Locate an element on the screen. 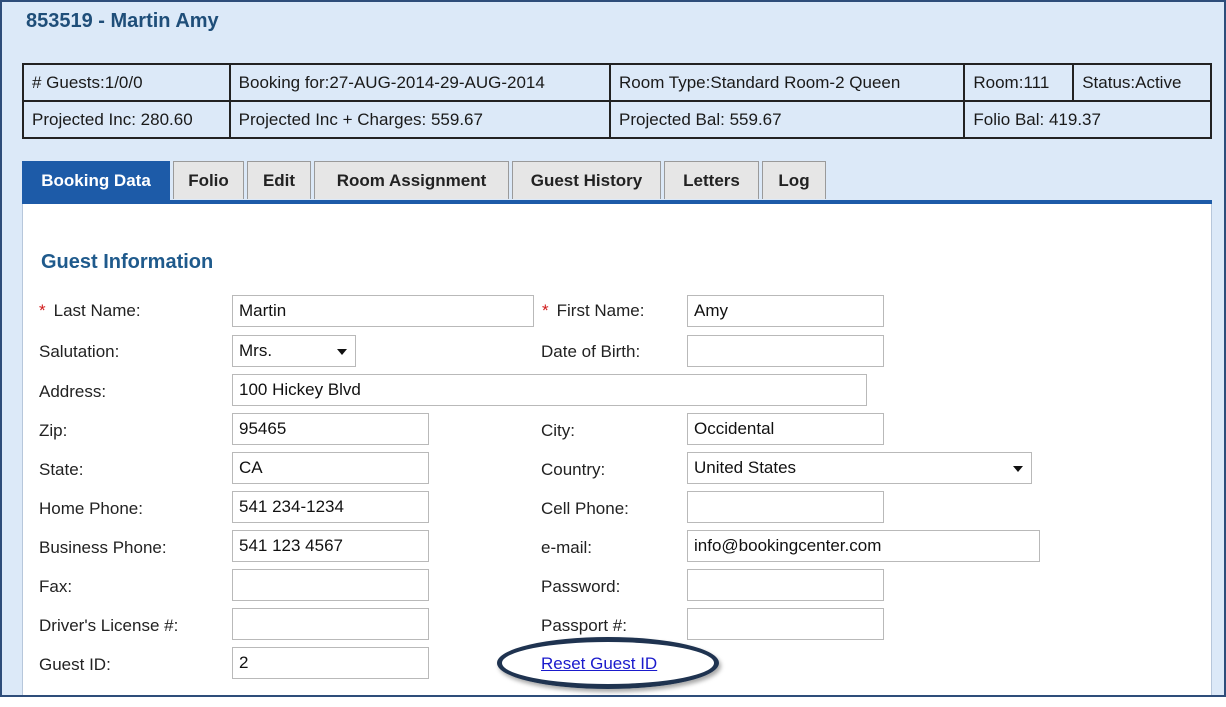 The height and width of the screenshot is (707, 1226). drivers-license-input is located at coordinates (330, 624).